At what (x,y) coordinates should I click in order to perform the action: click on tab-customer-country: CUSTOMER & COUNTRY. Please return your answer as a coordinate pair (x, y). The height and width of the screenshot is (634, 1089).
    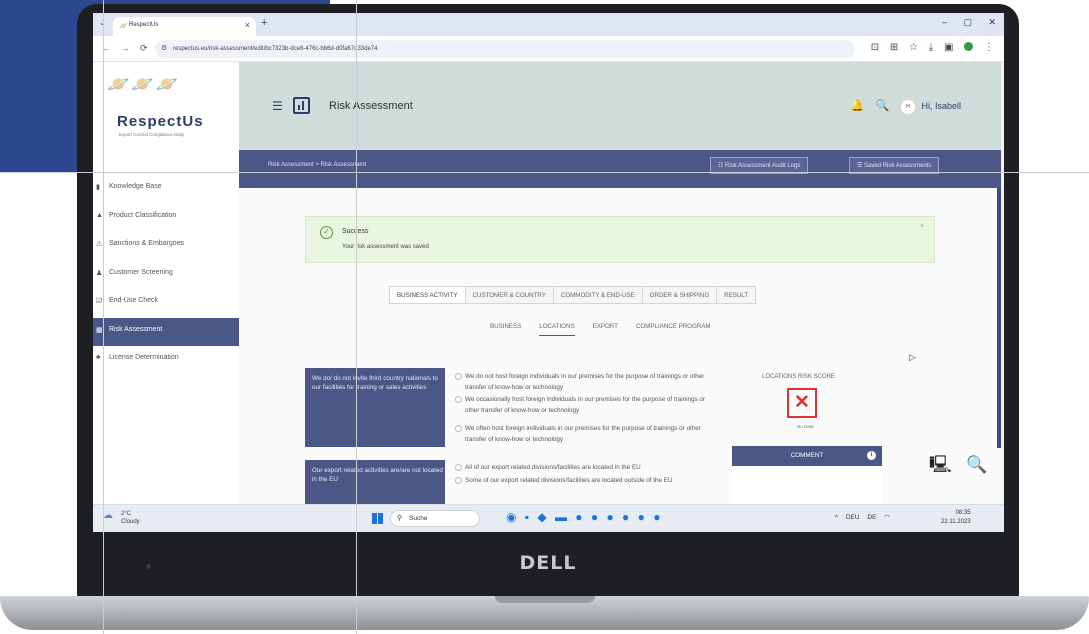
    Looking at the image, I should click on (509, 295).